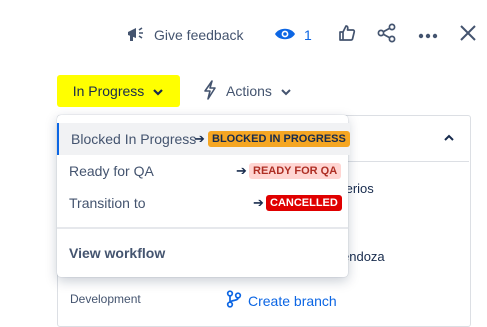  What do you see at coordinates (210, 91) in the screenshot?
I see `lightning-icon` at bounding box center [210, 91].